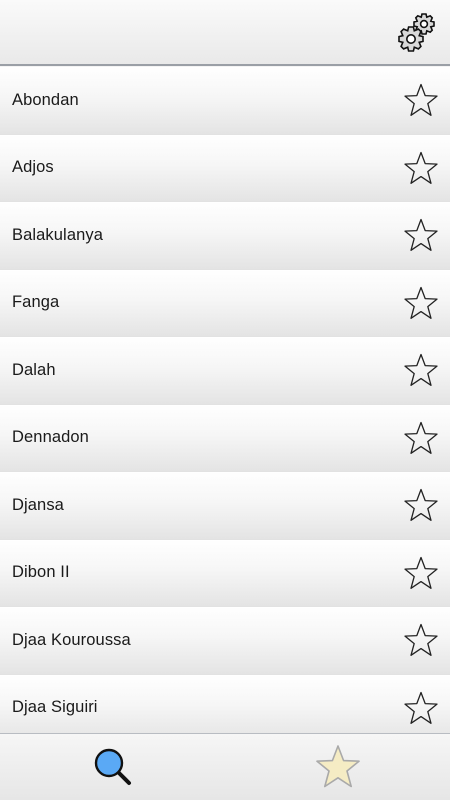 This screenshot has width=450, height=800. I want to click on list-item-label: Djaa Kouroussa, so click(71, 639).